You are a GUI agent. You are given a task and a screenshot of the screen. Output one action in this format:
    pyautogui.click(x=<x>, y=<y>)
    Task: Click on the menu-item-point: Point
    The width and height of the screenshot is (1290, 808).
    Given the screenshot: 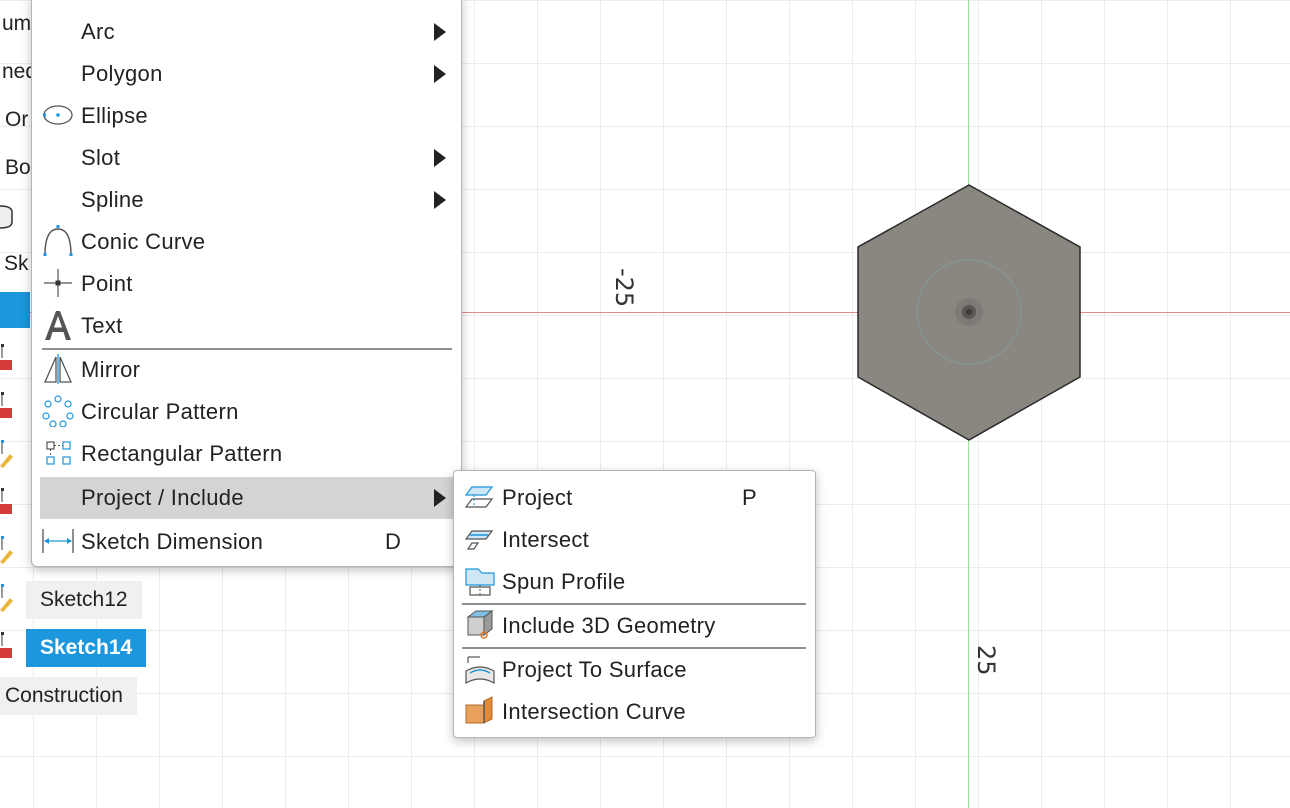 What is the action you would take?
    pyautogui.click(x=247, y=284)
    